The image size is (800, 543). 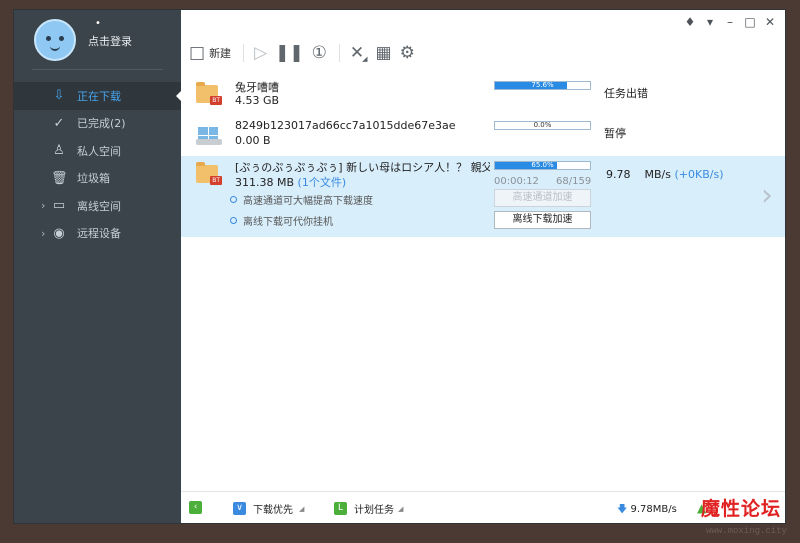 What do you see at coordinates (257, 100) in the screenshot?
I see `task-size: 4.53 GB` at bounding box center [257, 100].